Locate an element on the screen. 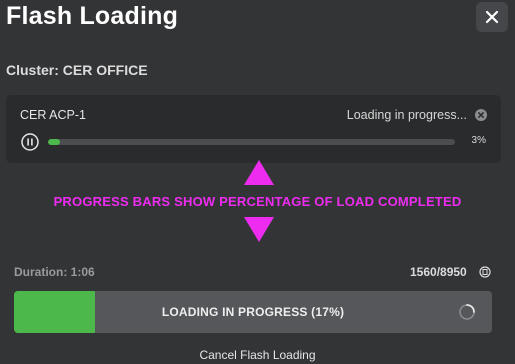 The image size is (515, 364). info-circle-icon is located at coordinates (485, 272).